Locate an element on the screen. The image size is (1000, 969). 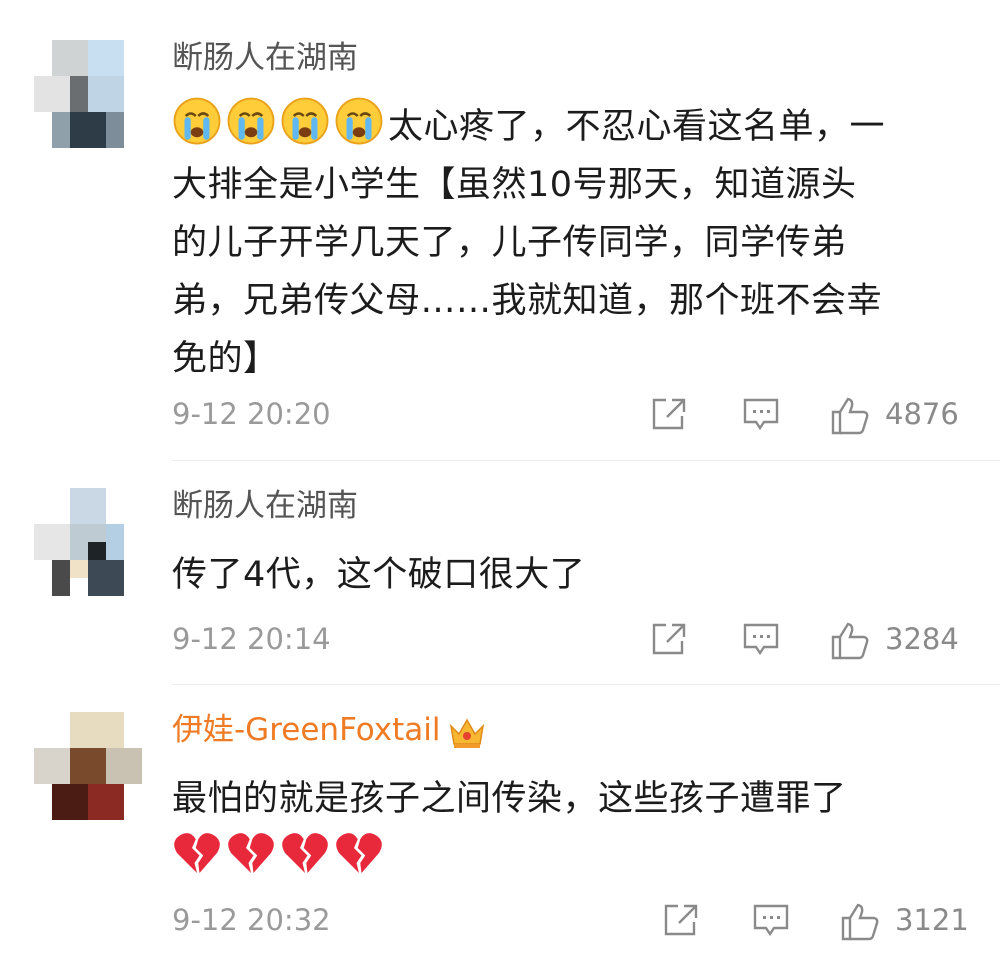
comment-line: 最怕的就是孩子之间传染，这些孩子遭罪了 is located at coordinates (509, 799).